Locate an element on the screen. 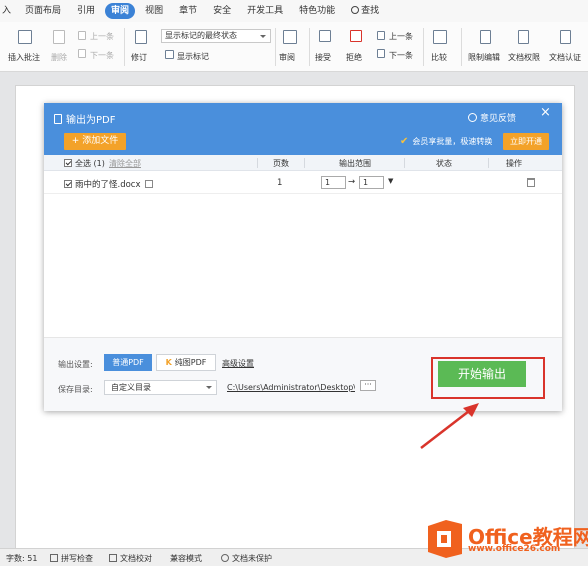  tab-find-label: 查找 is located at coordinates (370, 11).